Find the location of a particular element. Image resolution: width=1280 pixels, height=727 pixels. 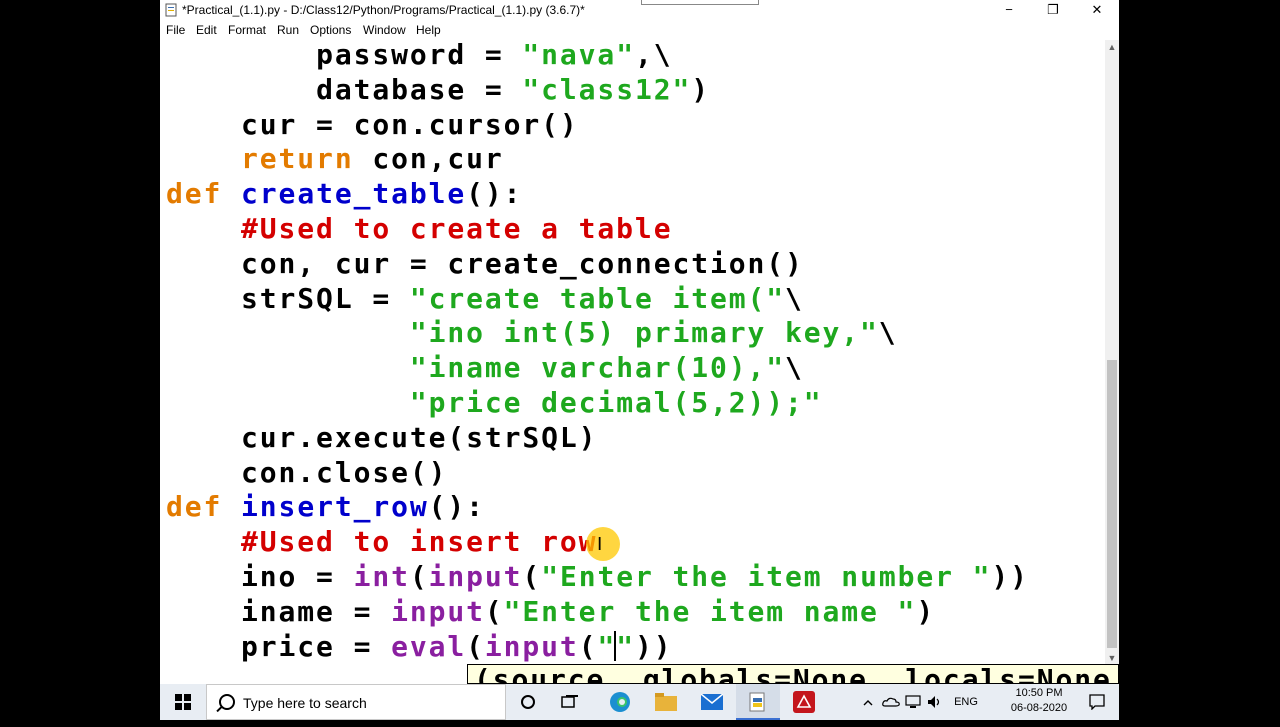

code-line: price = eval(input("")) is located at coordinates (457, 646).